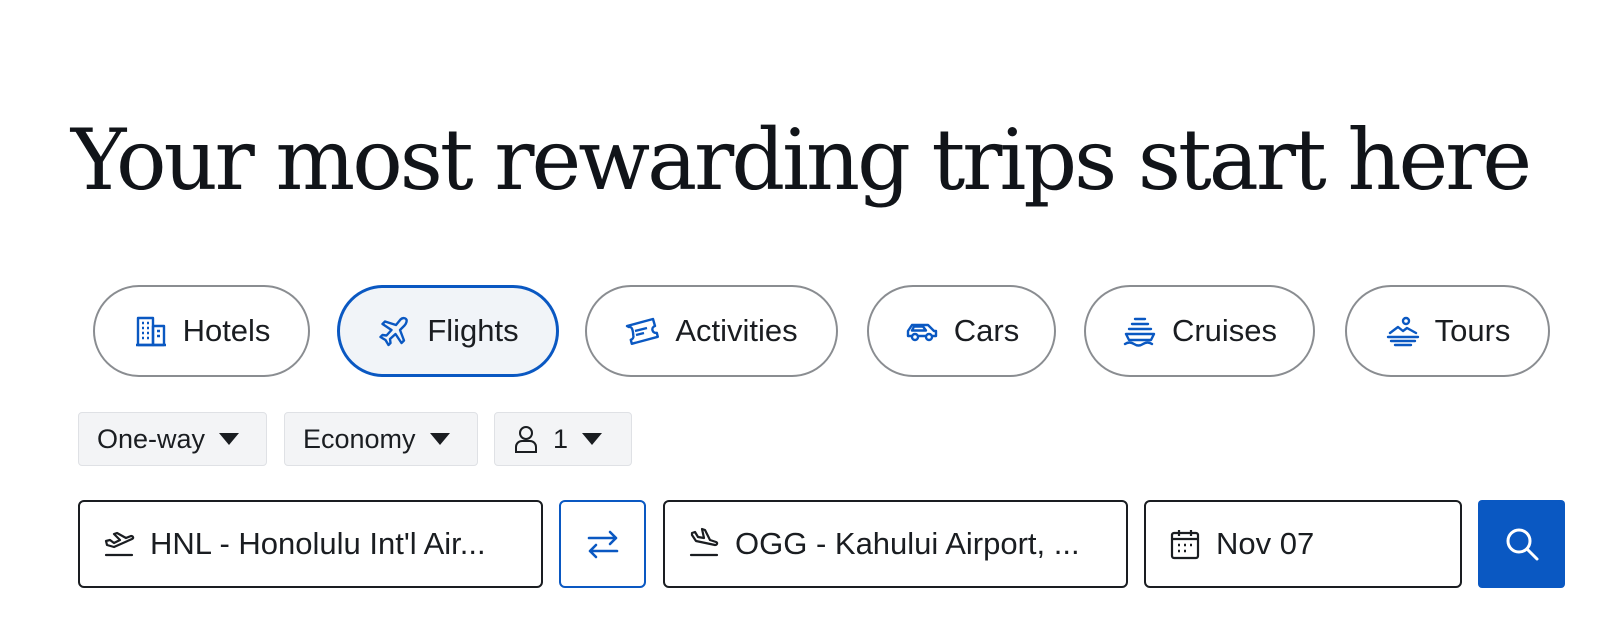 The height and width of the screenshot is (619, 1600). What do you see at coordinates (1185, 544) in the screenshot?
I see `calendar-icon` at bounding box center [1185, 544].